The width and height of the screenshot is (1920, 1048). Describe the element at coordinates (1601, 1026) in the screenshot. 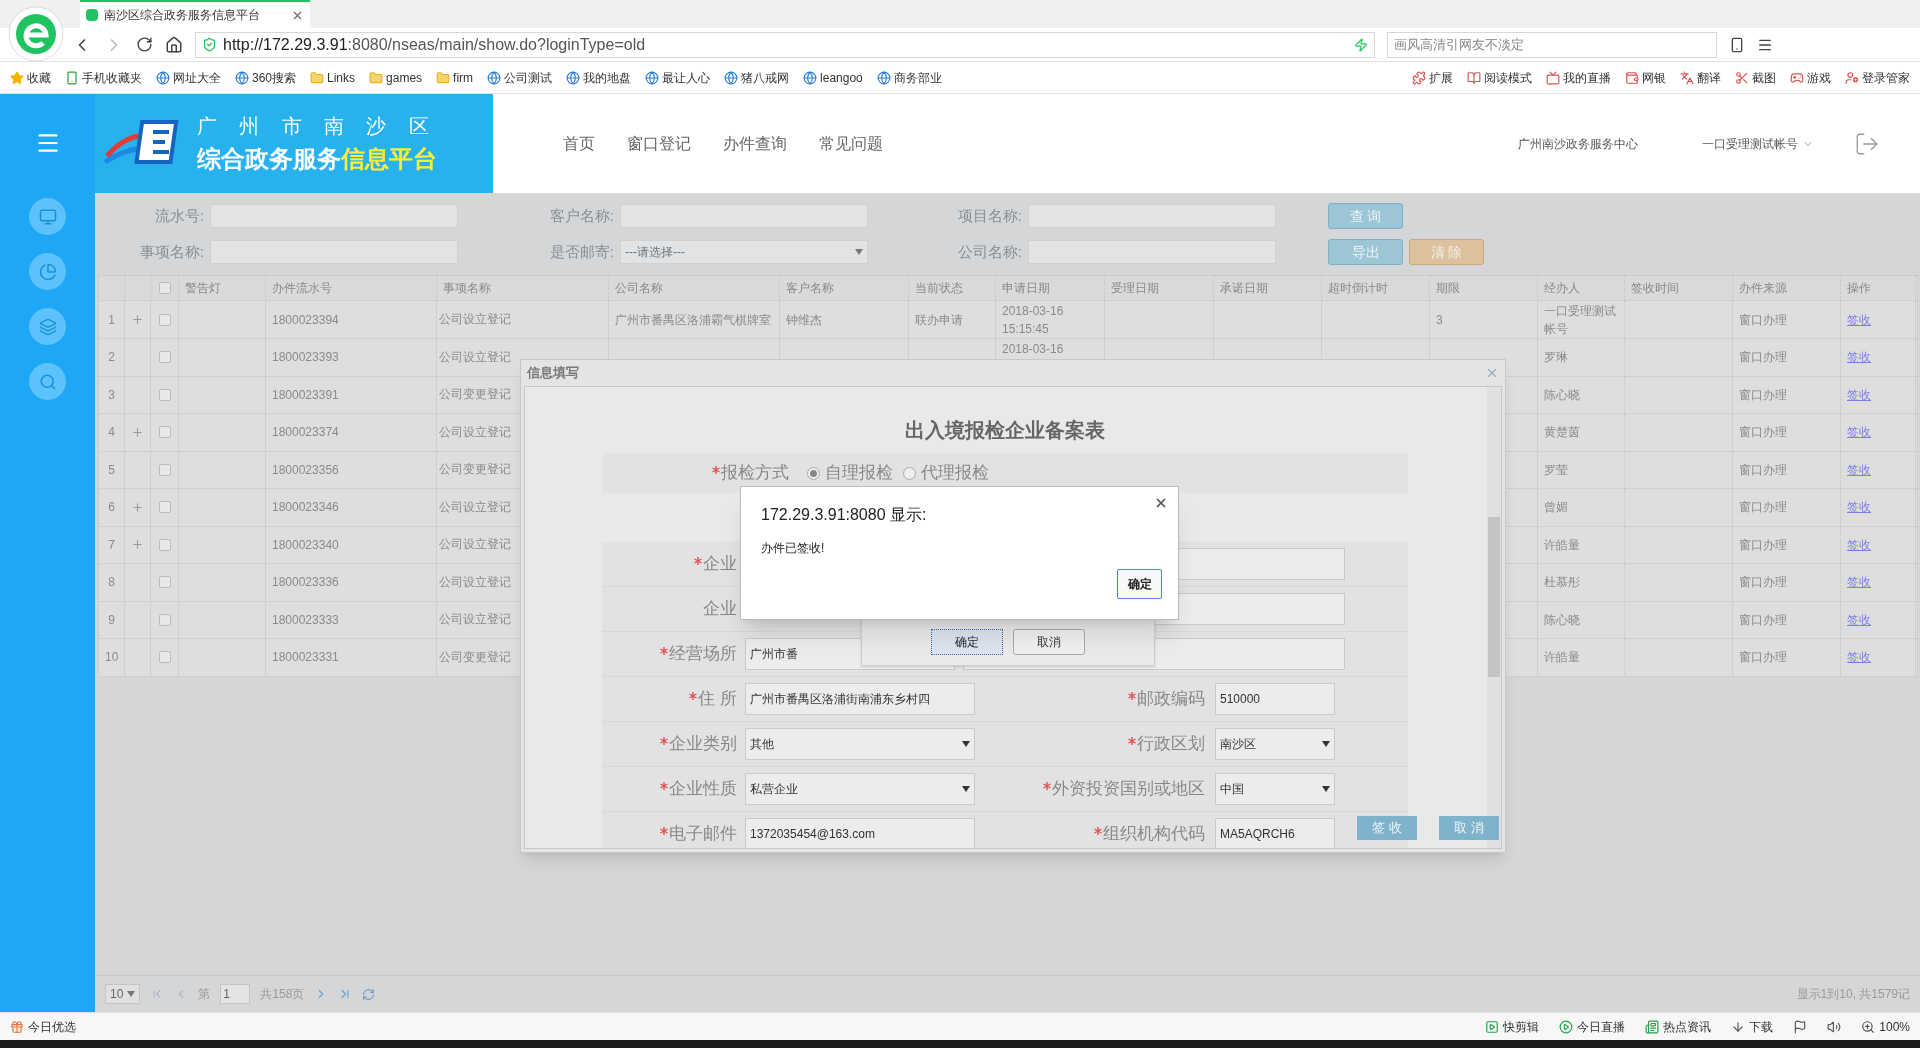

I see `status-link: 今日直播` at that location.